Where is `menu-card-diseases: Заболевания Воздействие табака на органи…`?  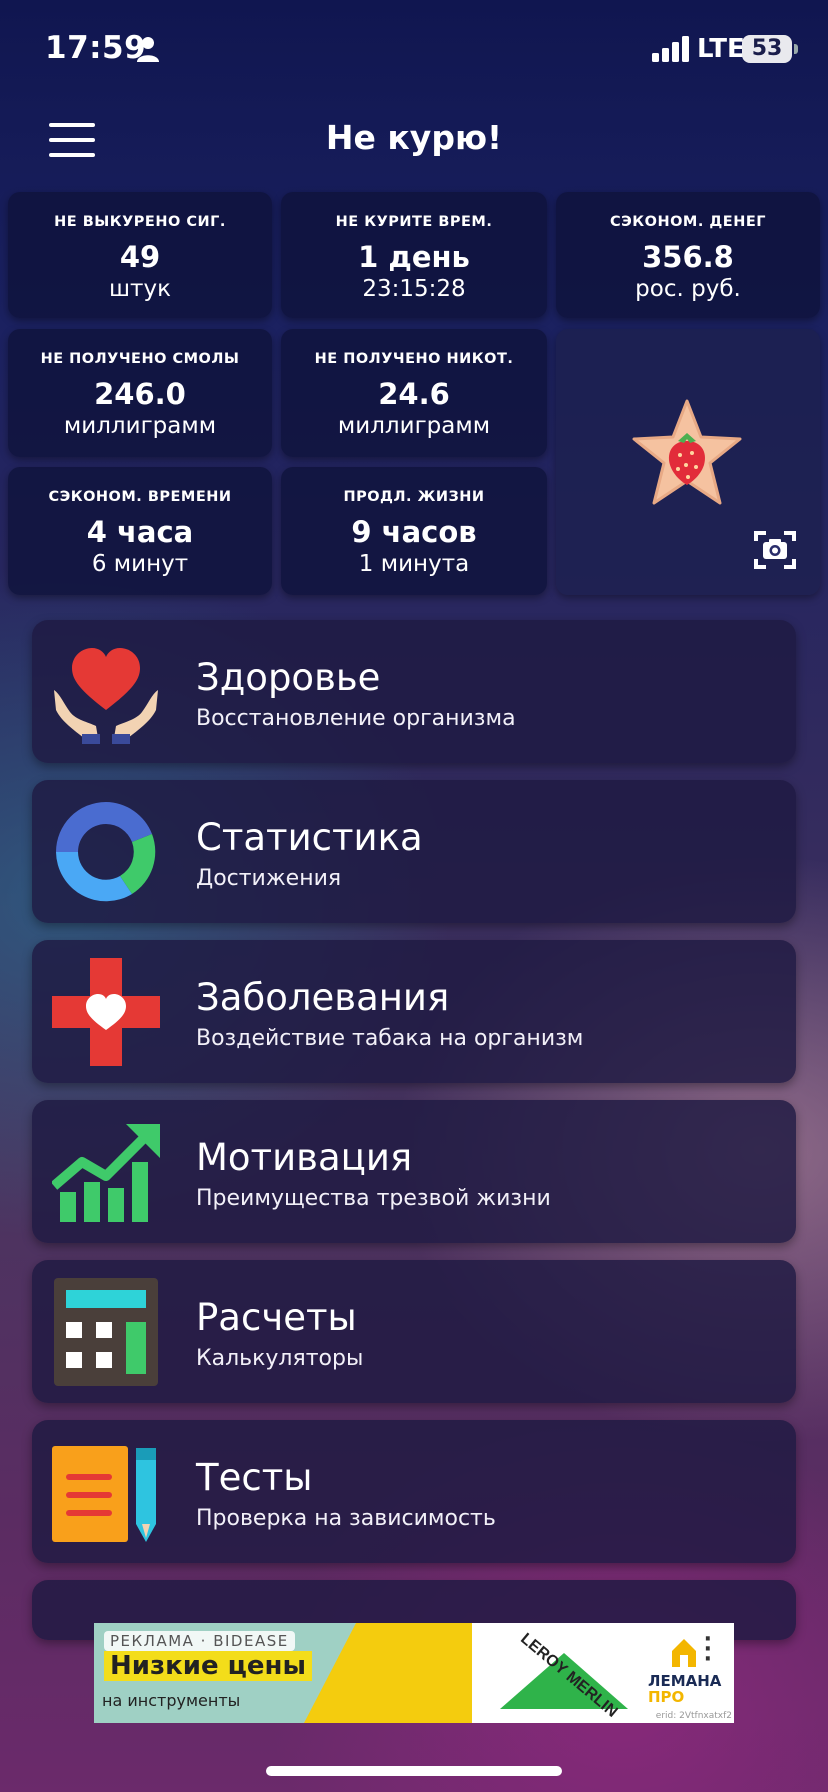
menu-card-diseases: Заболевания Воздействие табака на органи… is located at coordinates (414, 1011).